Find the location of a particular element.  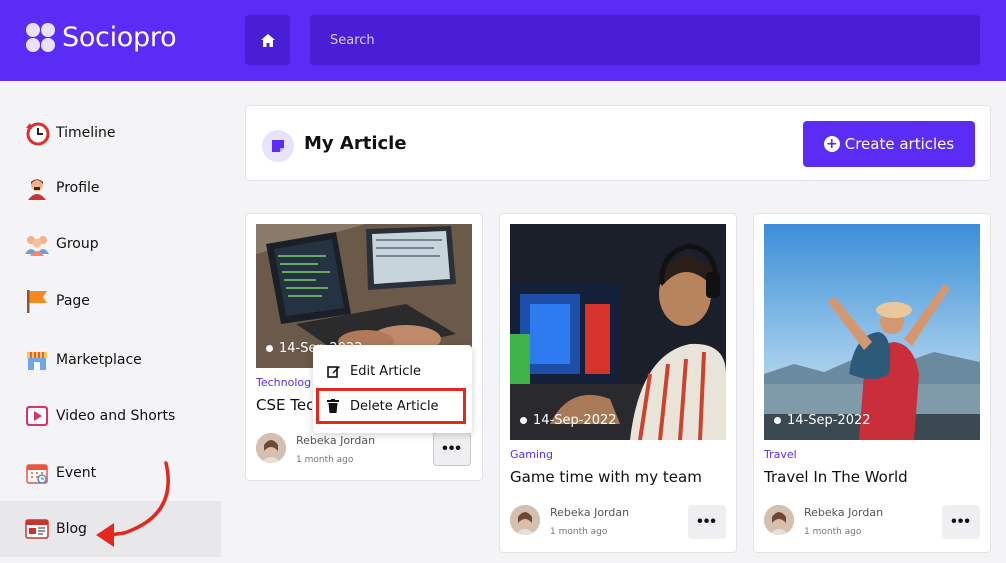

store-icon is located at coordinates (37, 360).